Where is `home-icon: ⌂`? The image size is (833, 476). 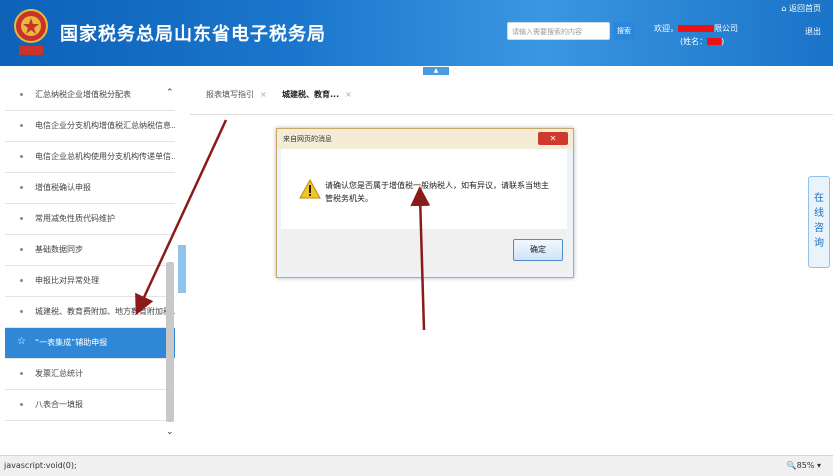 home-icon: ⌂ is located at coordinates (784, 8).